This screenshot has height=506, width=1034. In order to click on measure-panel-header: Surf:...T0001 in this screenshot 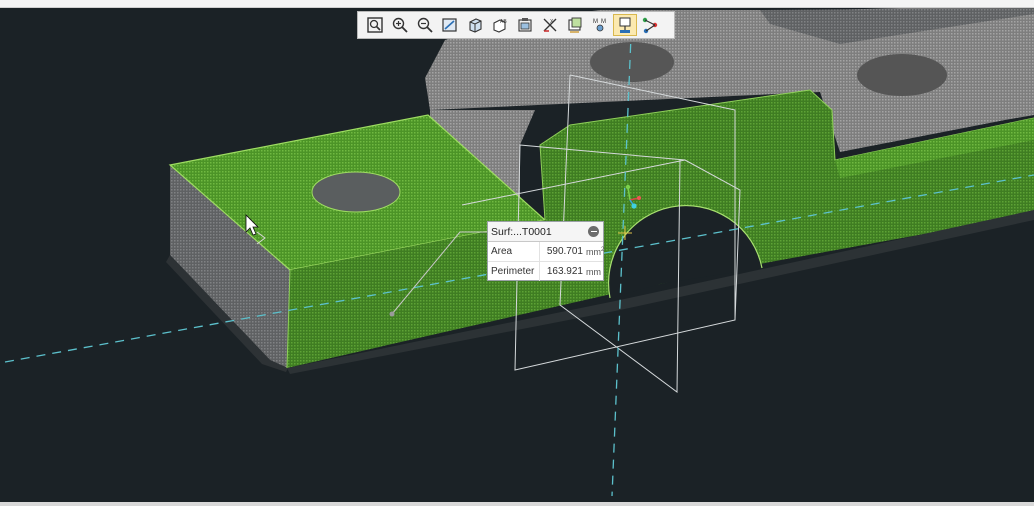, I will do `click(545, 232)`.